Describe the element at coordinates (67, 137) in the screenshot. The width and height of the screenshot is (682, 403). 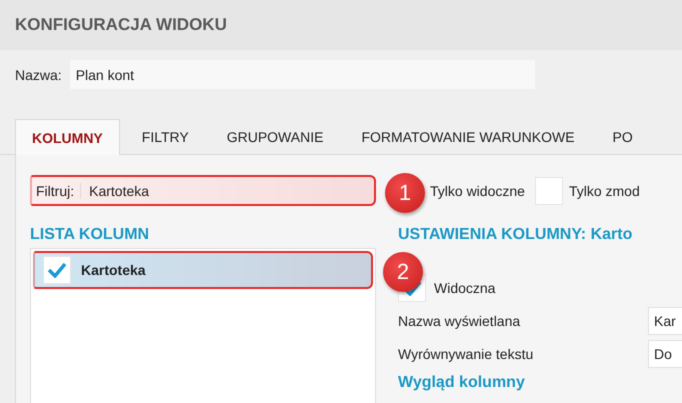
I see `tab: KOLUMNY` at that location.